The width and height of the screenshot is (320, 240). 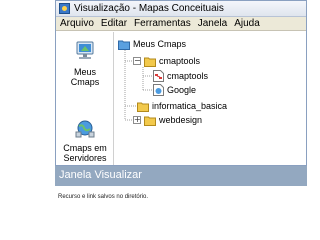 I want to click on tree-item-cmaptools-folder: − cmaptools, so click(x=166, y=61).